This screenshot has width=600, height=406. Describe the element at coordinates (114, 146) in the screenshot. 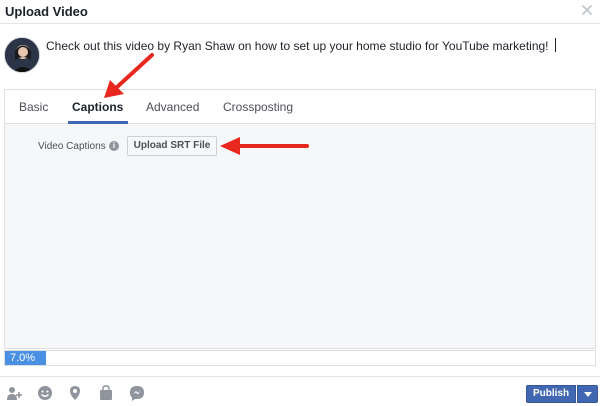

I see `info-icon: i` at that location.